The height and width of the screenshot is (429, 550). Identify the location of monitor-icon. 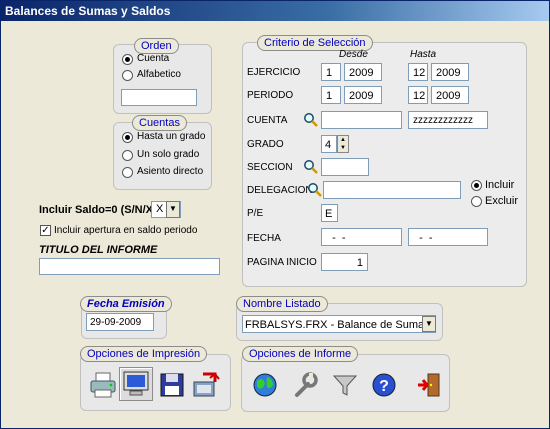
(136, 384).